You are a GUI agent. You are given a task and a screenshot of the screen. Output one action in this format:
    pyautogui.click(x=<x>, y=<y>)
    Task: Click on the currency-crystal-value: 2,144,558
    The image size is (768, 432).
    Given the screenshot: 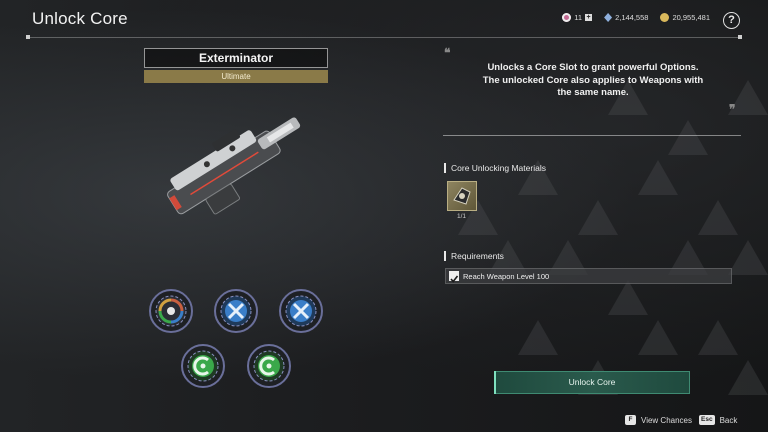 What is the action you would take?
    pyautogui.click(x=632, y=17)
    